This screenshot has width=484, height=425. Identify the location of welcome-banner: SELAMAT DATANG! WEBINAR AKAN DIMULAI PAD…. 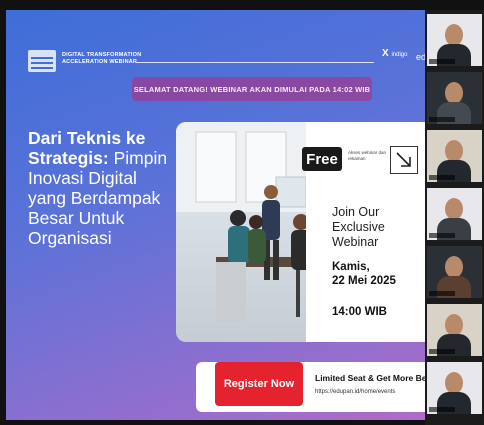
(252, 89).